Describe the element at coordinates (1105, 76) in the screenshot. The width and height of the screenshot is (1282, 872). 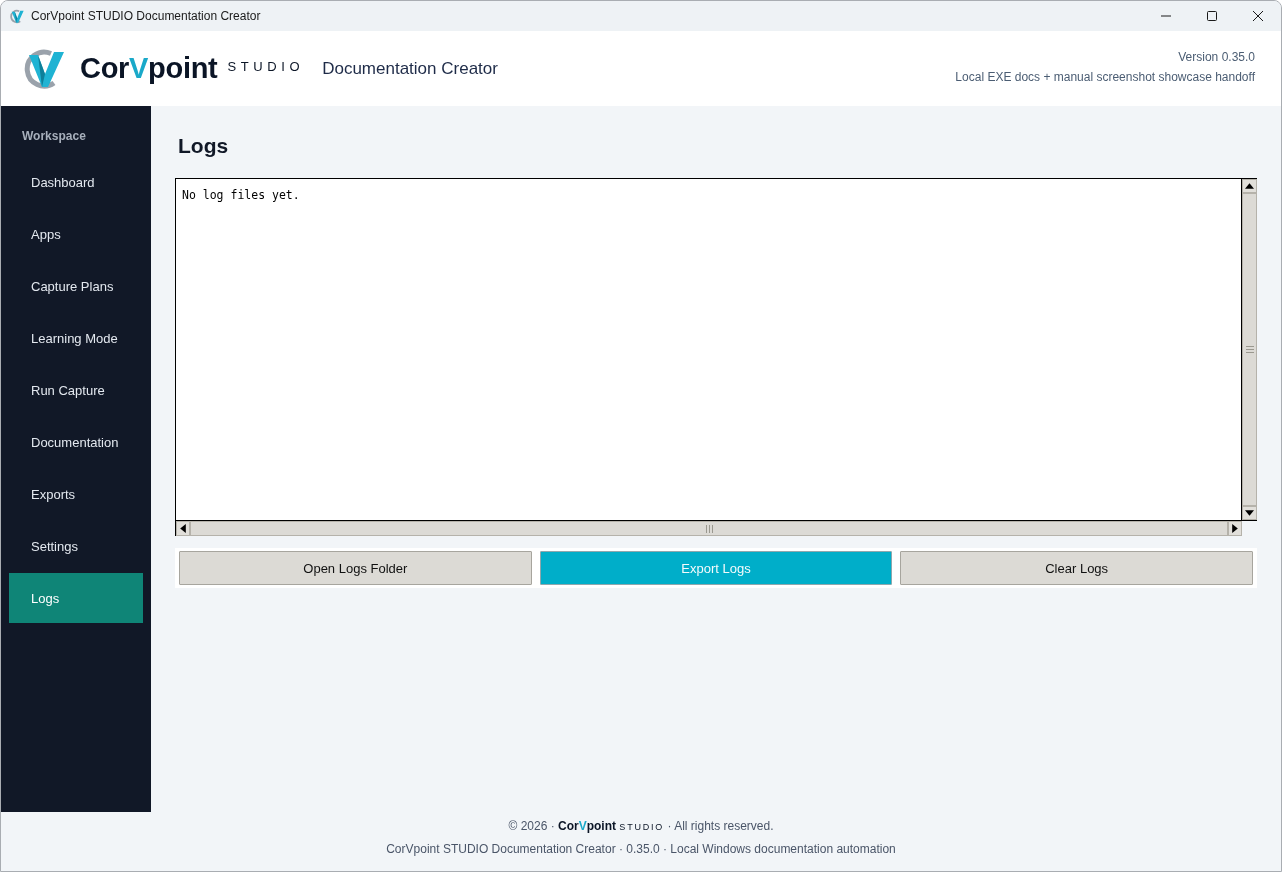
I see `tagline-text: Local EXE docs + manual screenshot showcase handoff` at that location.